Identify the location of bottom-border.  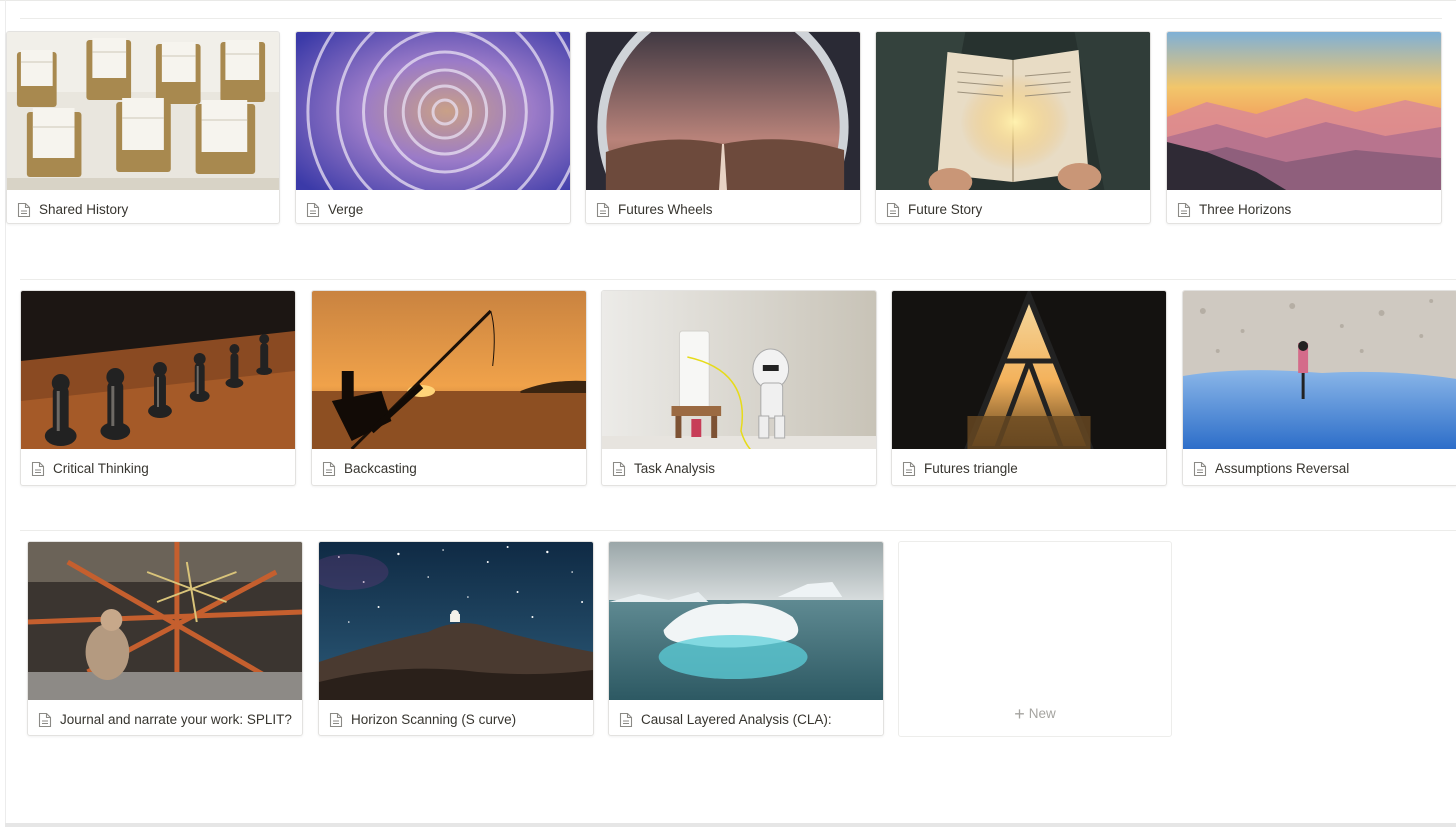
(730, 825).